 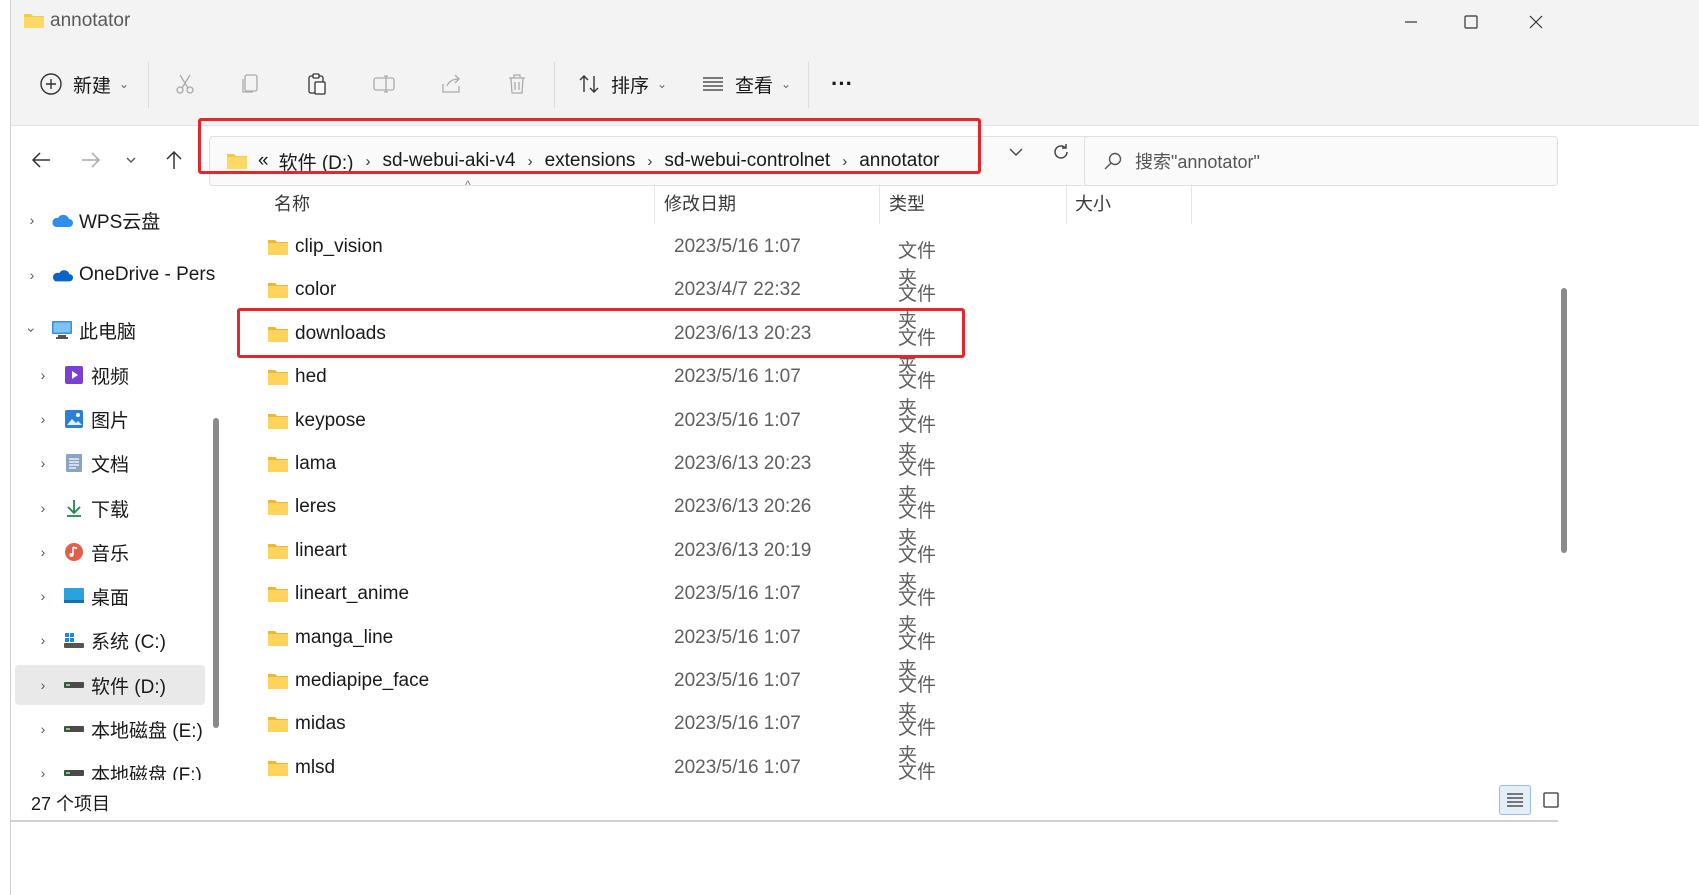 I want to click on back-button, so click(x=41, y=160).